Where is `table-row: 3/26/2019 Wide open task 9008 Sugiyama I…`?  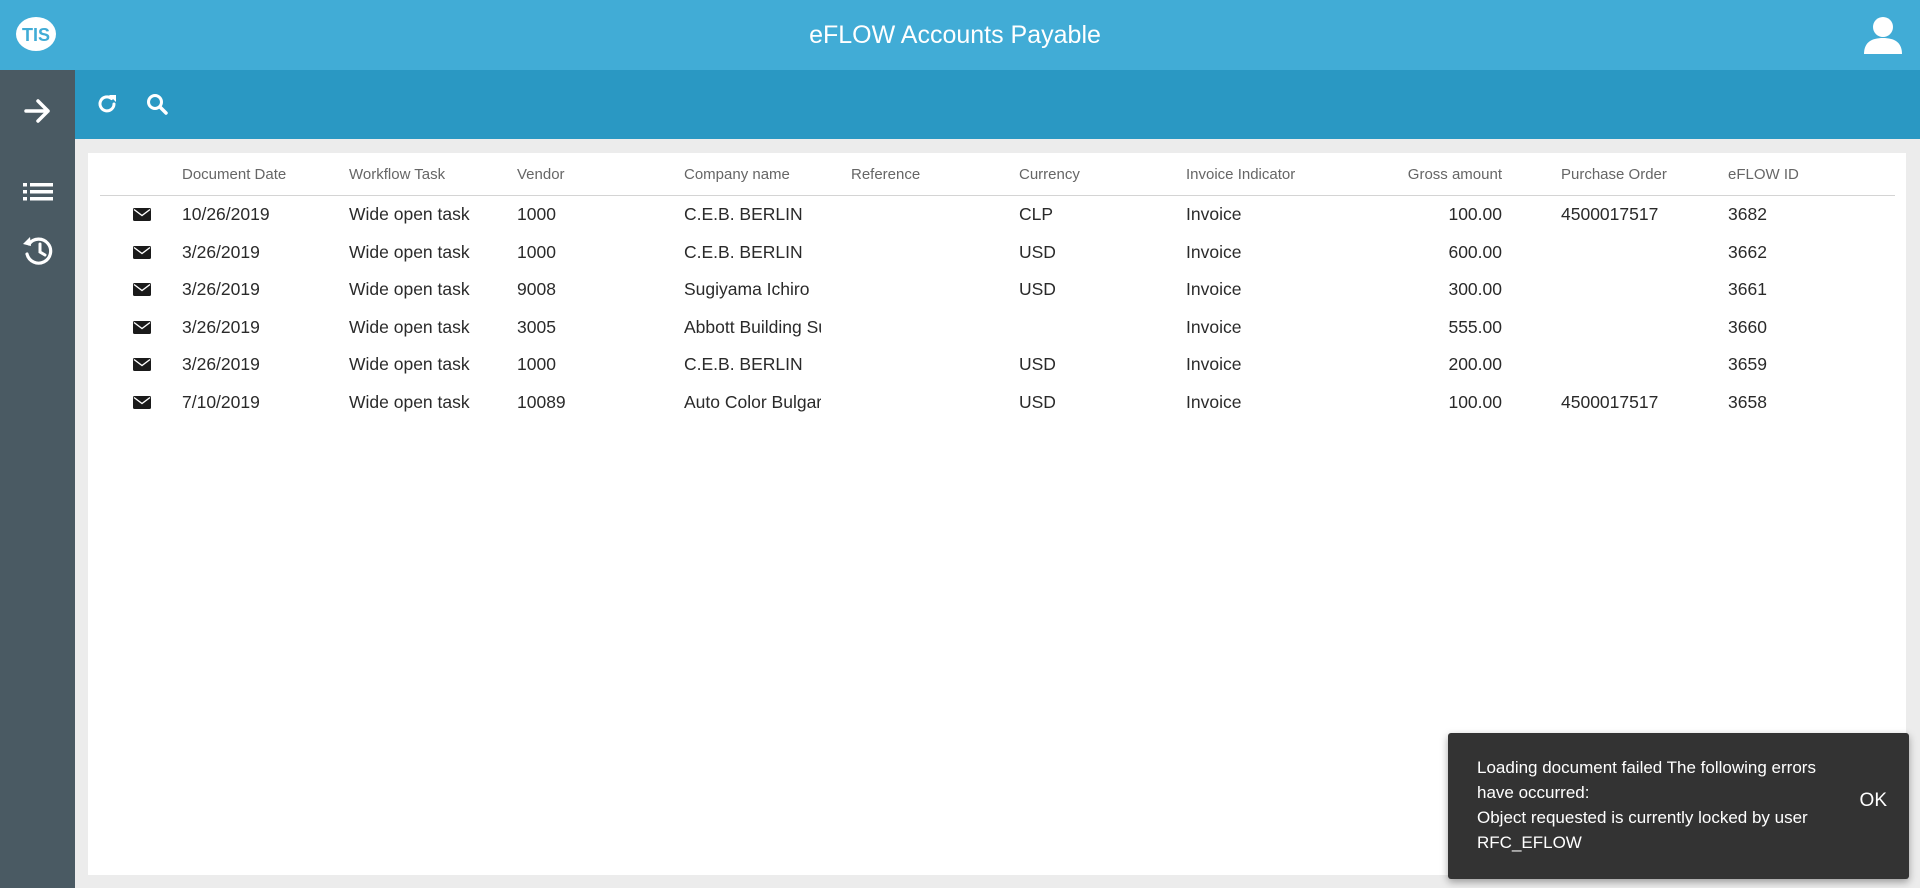 table-row: 3/26/2019 Wide open task 9008 Sugiyama I… is located at coordinates (997, 289).